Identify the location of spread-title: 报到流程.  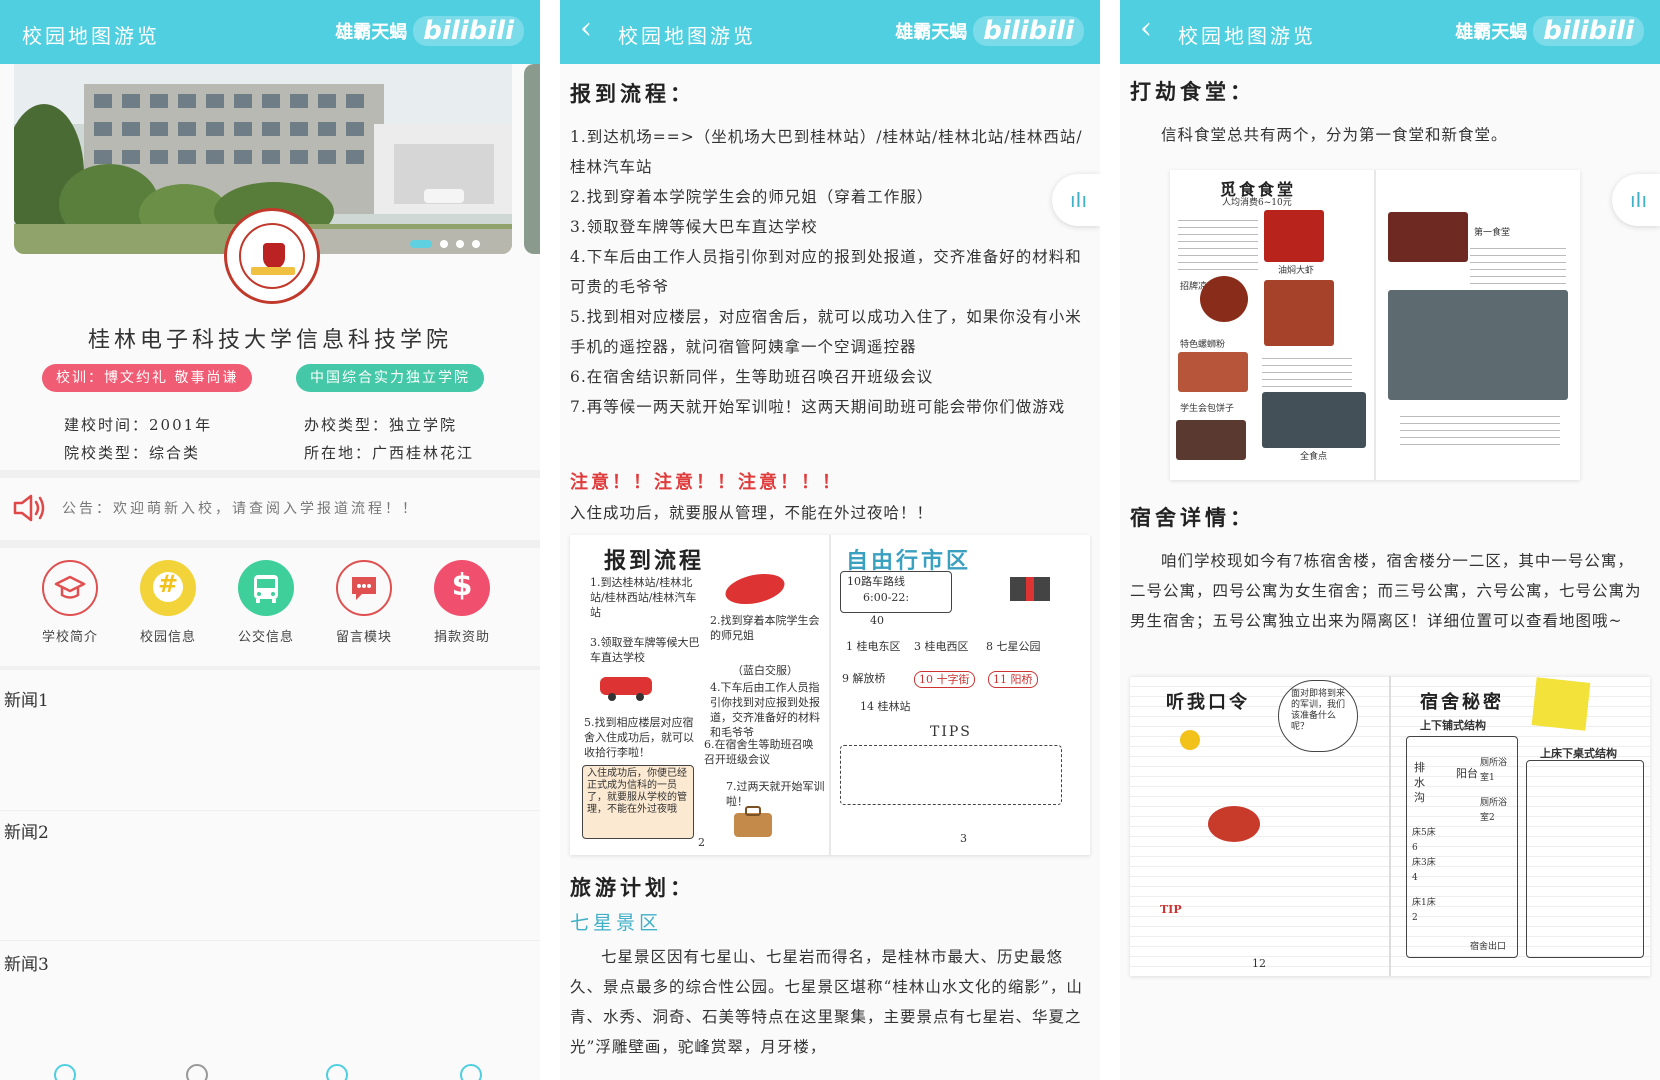
(654, 561).